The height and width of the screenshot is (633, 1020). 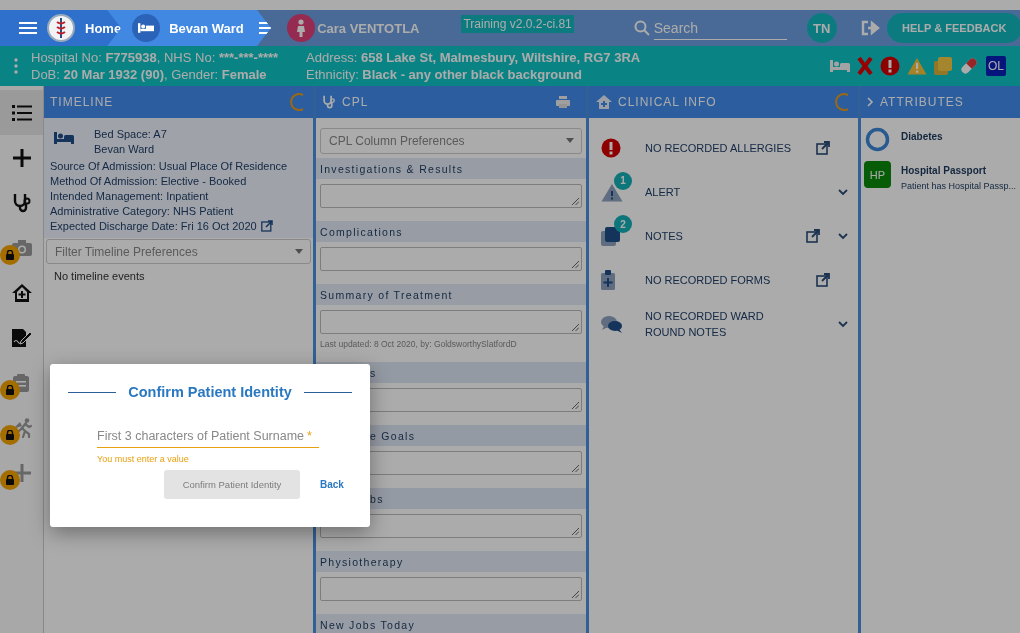 I want to click on patient-detail: Address: 658 Lake St, Malmesbury, Wiltshire, RG7 3RA, so click(x=473, y=57).